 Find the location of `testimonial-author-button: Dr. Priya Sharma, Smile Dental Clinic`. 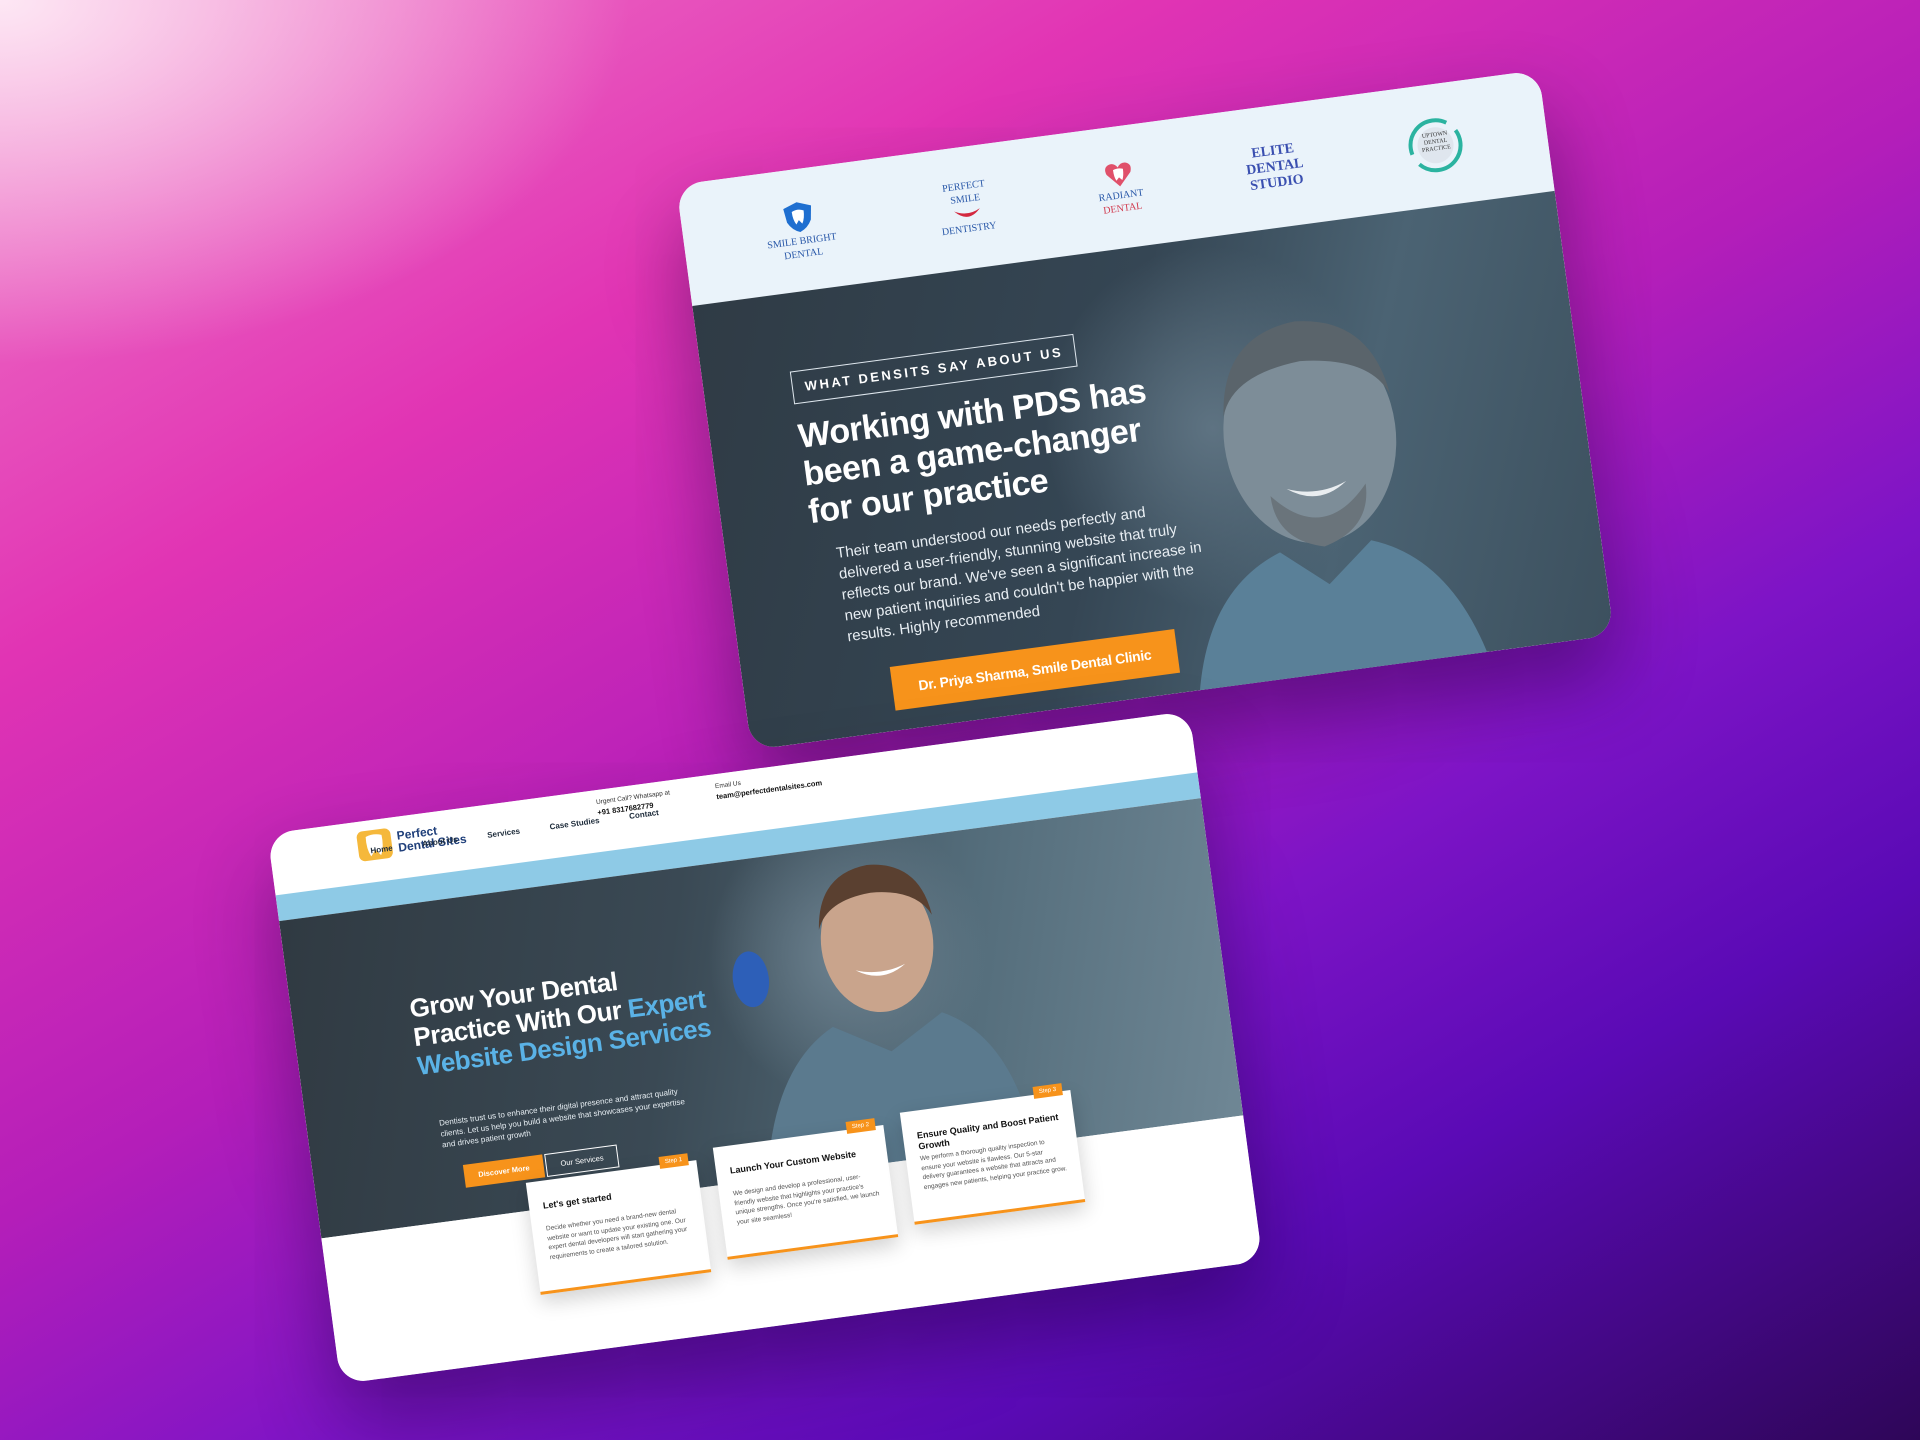

testimonial-author-button: Dr. Priya Sharma, Smile Dental Clinic is located at coordinates (1034, 670).